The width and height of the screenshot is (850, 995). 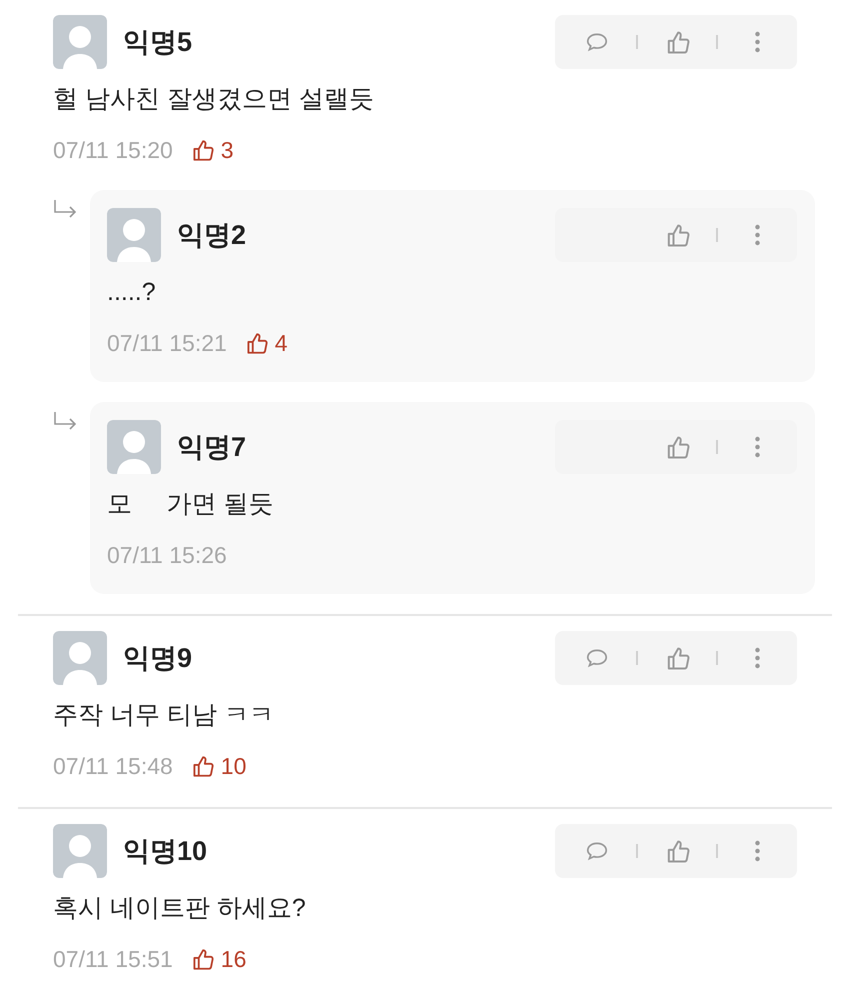 What do you see at coordinates (214, 99) in the screenshot?
I see `comment-text: 헐 남사친 잘생겼으면 설랠듯` at bounding box center [214, 99].